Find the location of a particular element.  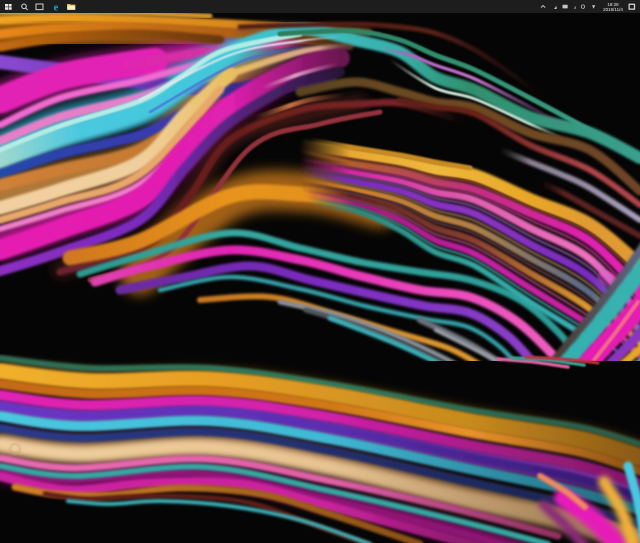

svg-text: 2019/11/4 is located at coordinates (613, 9).